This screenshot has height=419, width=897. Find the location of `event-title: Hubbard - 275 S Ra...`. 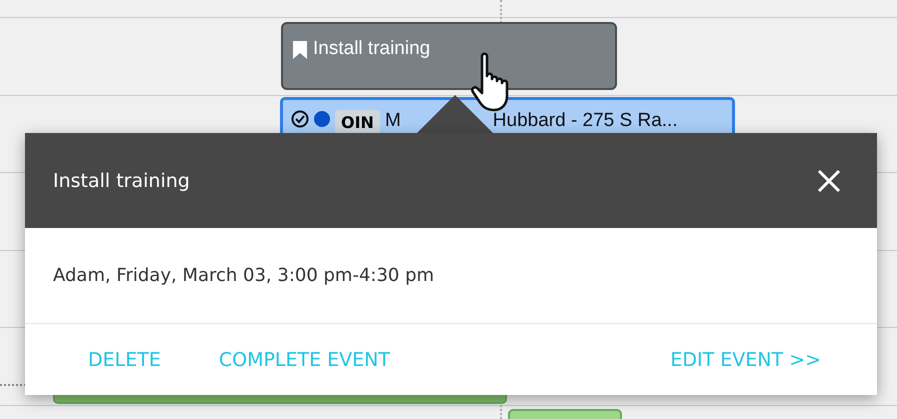

event-title: Hubbard - 275 S Ra... is located at coordinates (585, 121).